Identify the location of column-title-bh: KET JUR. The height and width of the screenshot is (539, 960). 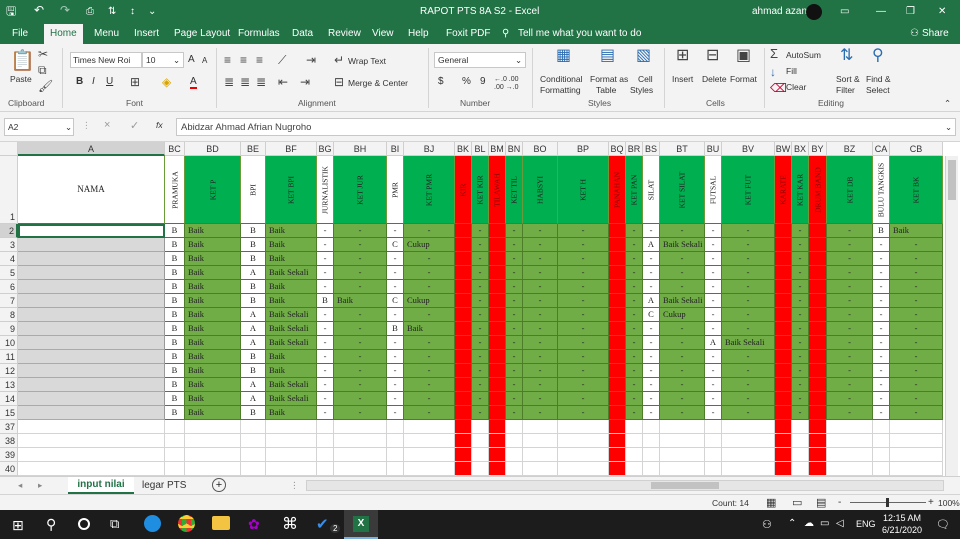
(360, 190).